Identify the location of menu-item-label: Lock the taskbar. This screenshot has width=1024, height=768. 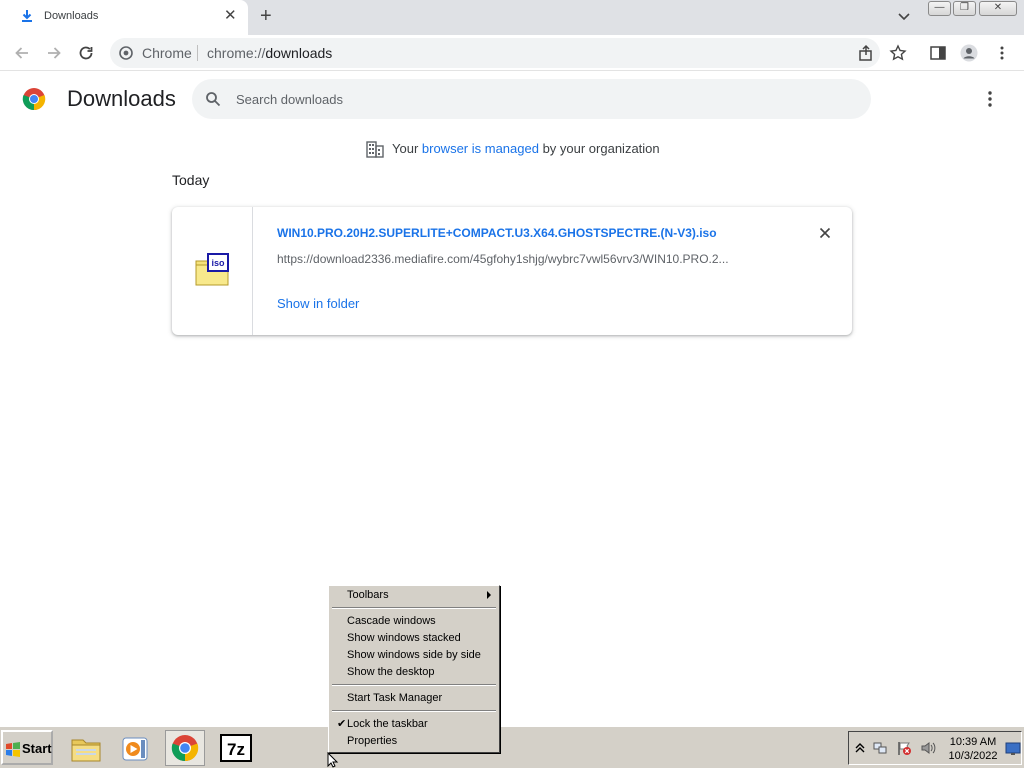
(387, 724).